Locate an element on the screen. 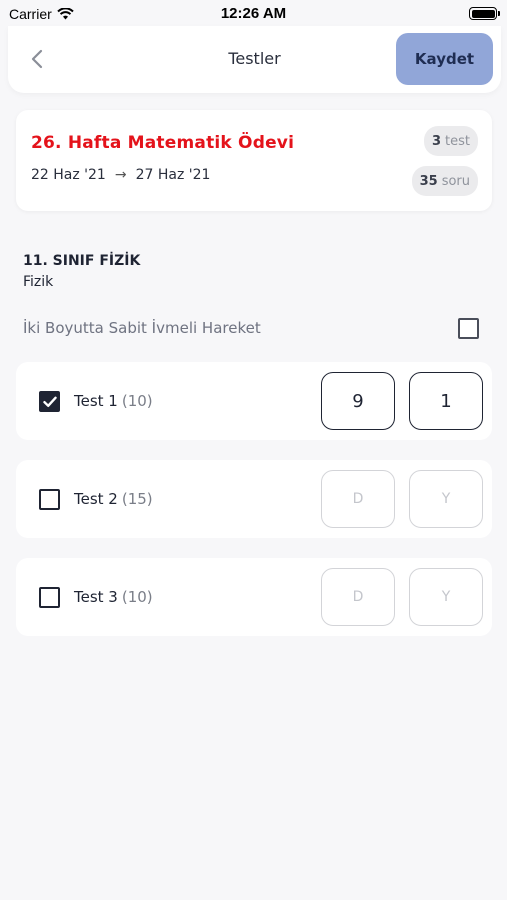 Image resolution: width=507 pixels, height=900 pixels. topic-label: İki Boyutta Sabit İvmeli Hareket is located at coordinates (142, 328).